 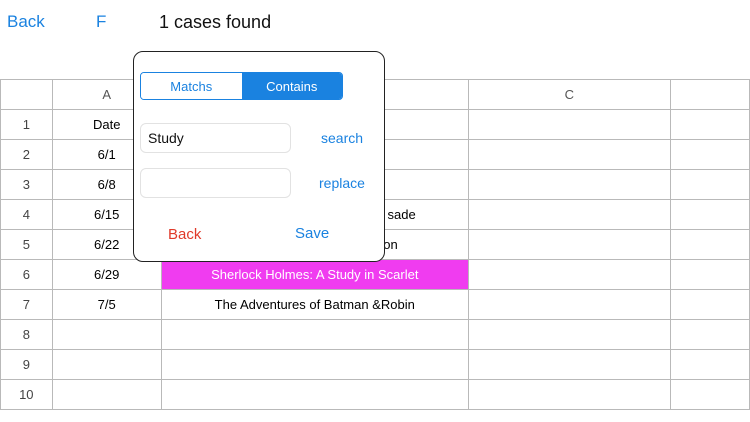 What do you see at coordinates (312, 233) in the screenshot?
I see `save-button: Save` at bounding box center [312, 233].